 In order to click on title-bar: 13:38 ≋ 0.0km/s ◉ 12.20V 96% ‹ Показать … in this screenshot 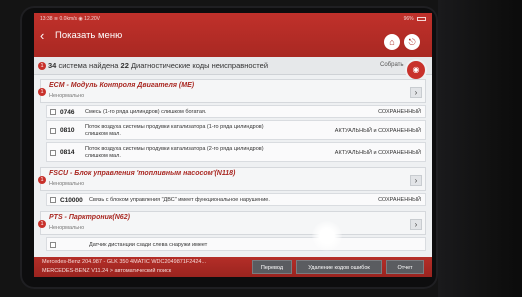, I will do `click(233, 35)`.